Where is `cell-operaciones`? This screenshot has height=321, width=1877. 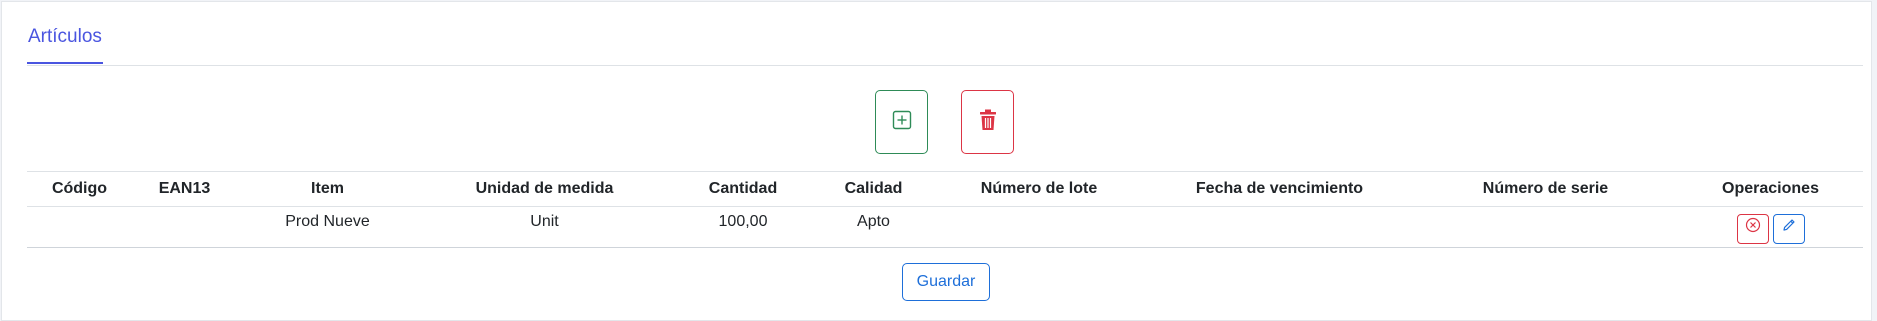 cell-operaciones is located at coordinates (1770, 227).